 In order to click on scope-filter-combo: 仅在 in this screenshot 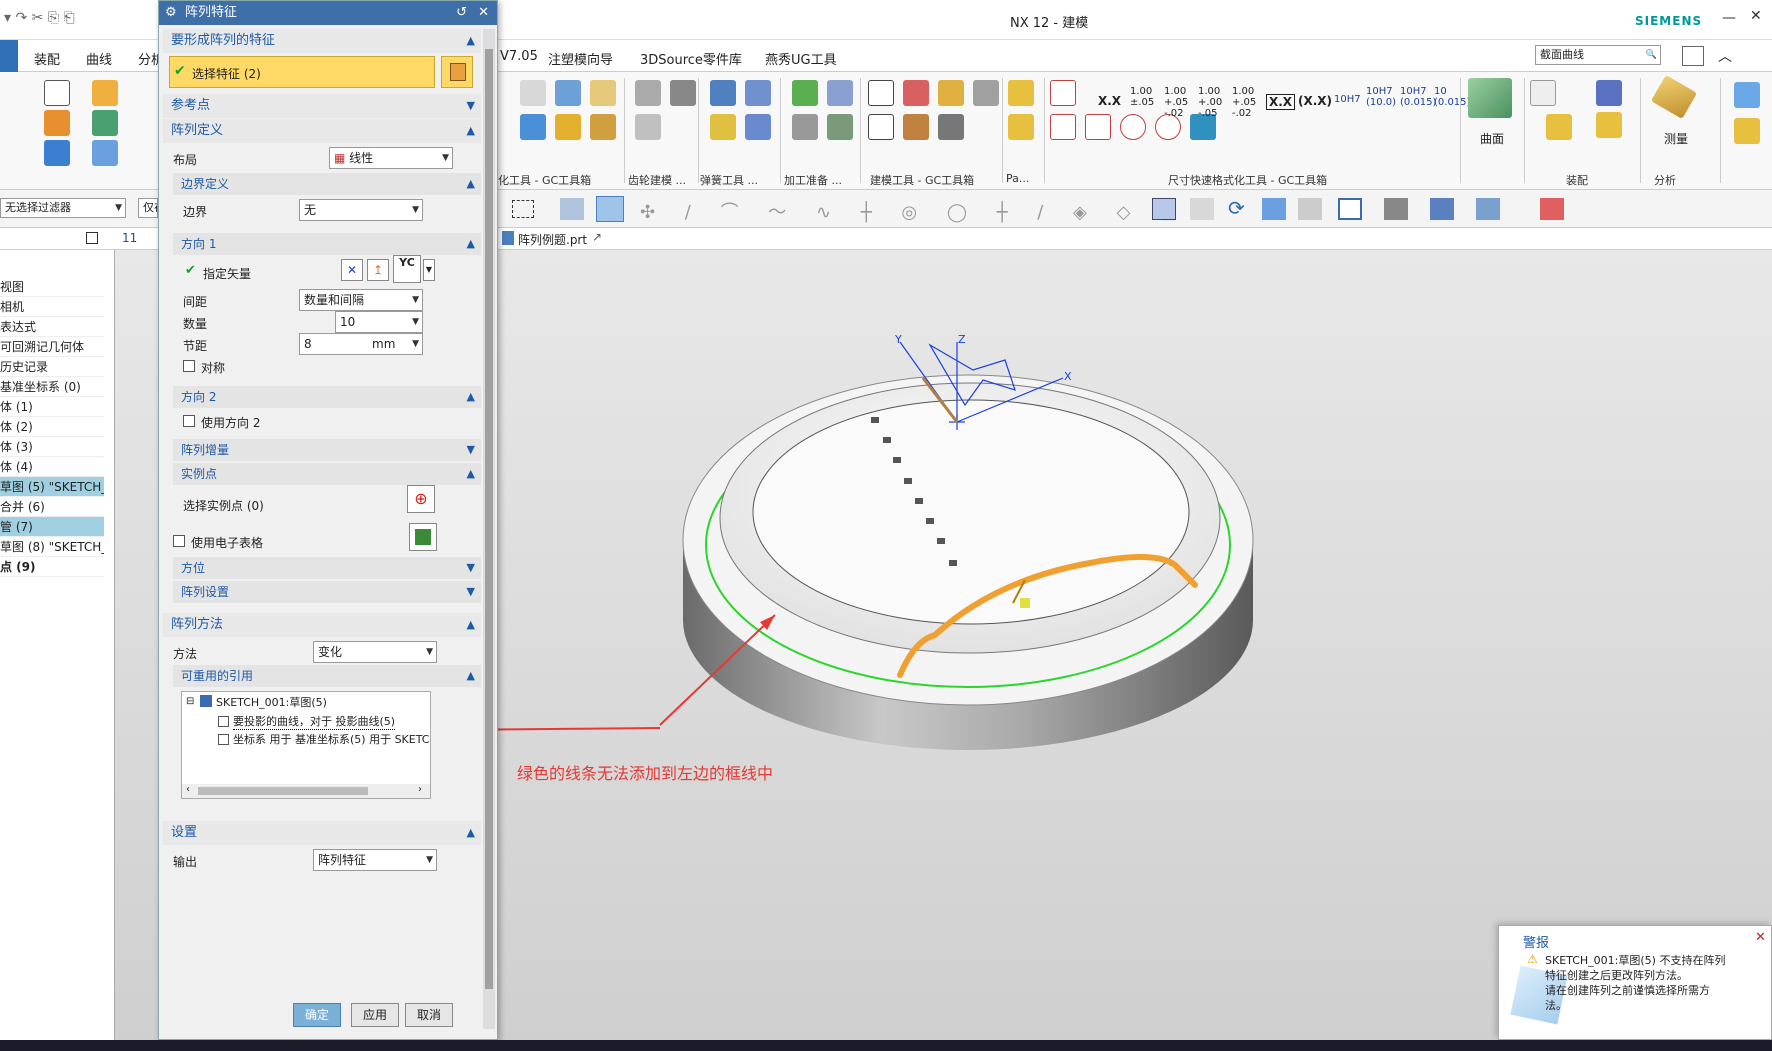, I will do `click(148, 208)`.